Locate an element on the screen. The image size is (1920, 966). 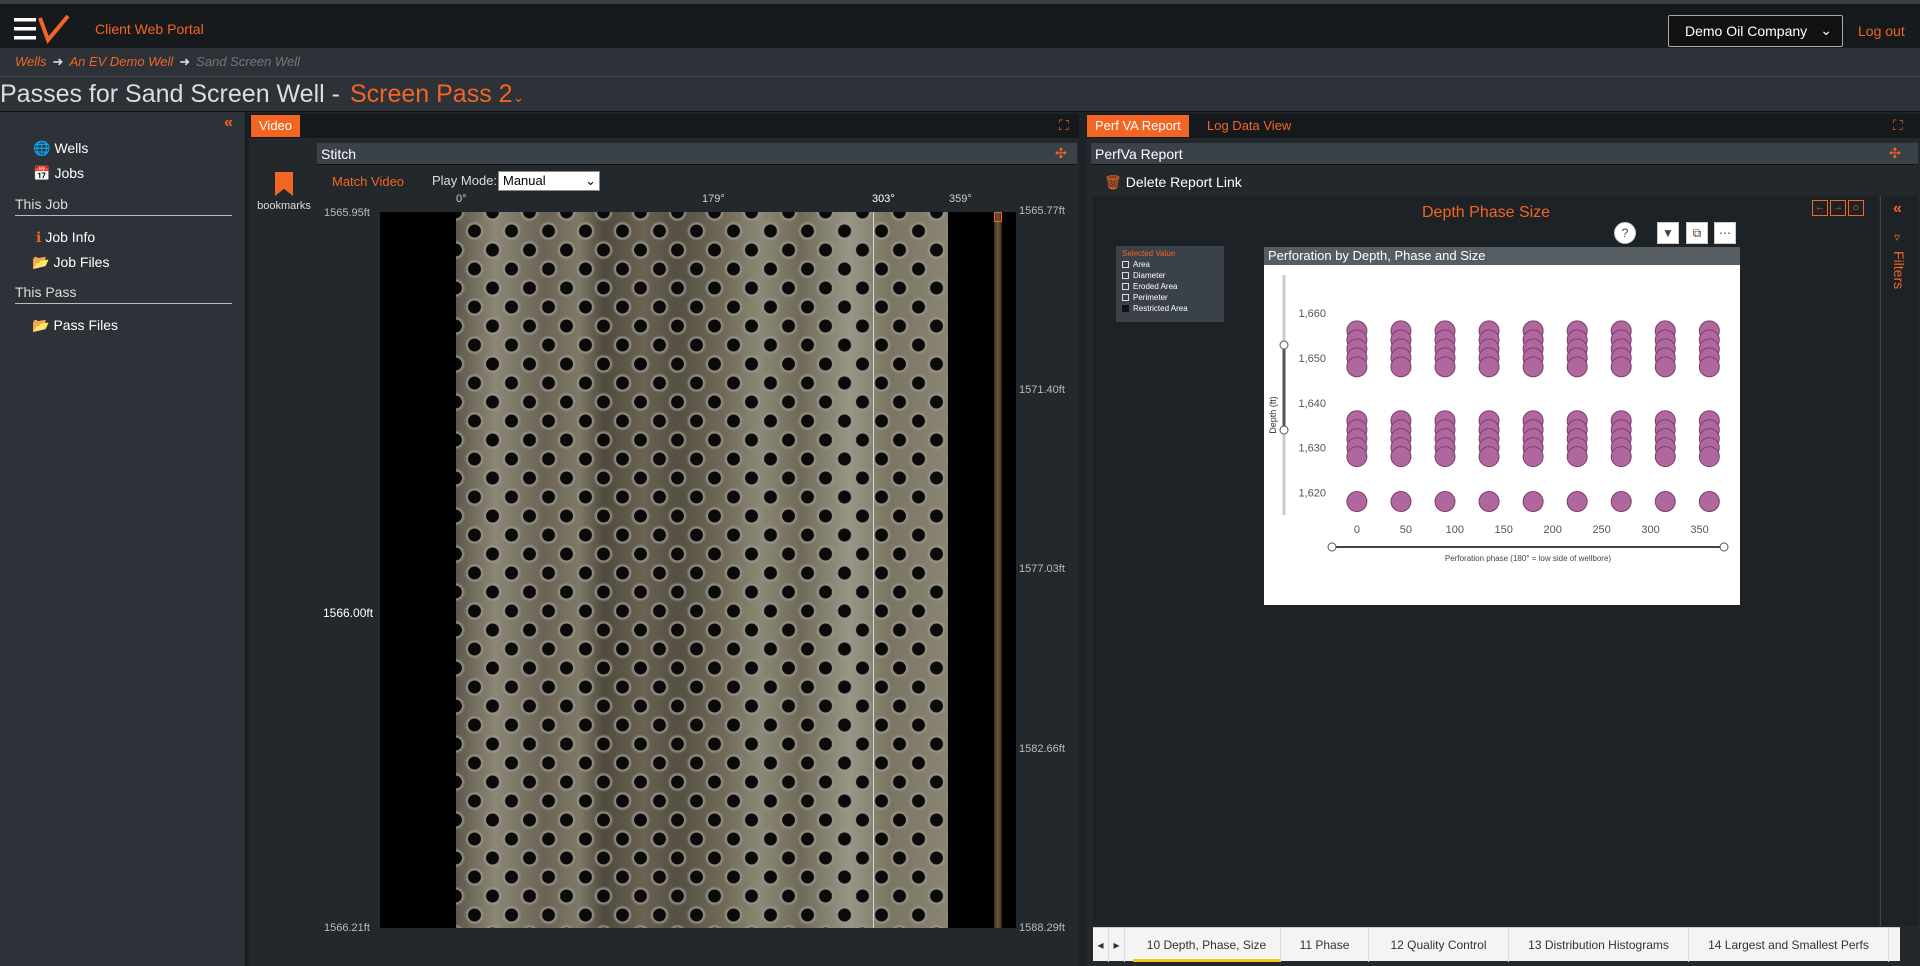
right-depth: 1565.77ft is located at coordinates (1042, 211).